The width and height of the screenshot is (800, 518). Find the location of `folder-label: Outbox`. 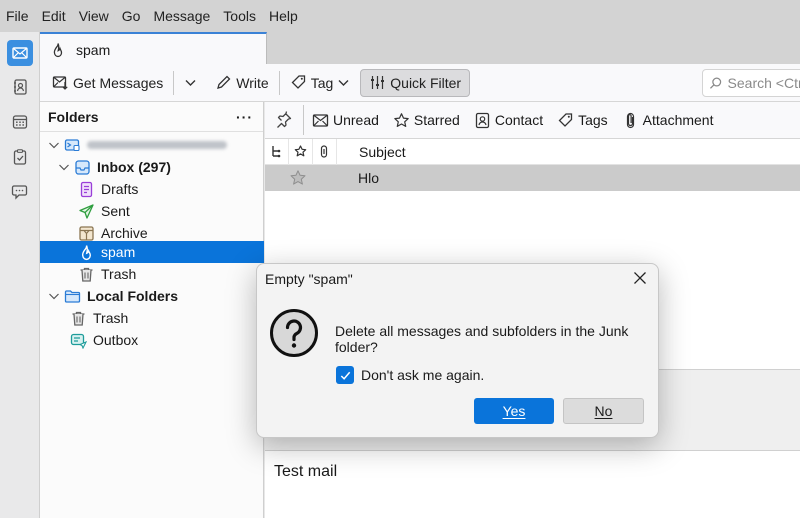

folder-label: Outbox is located at coordinates (116, 340).